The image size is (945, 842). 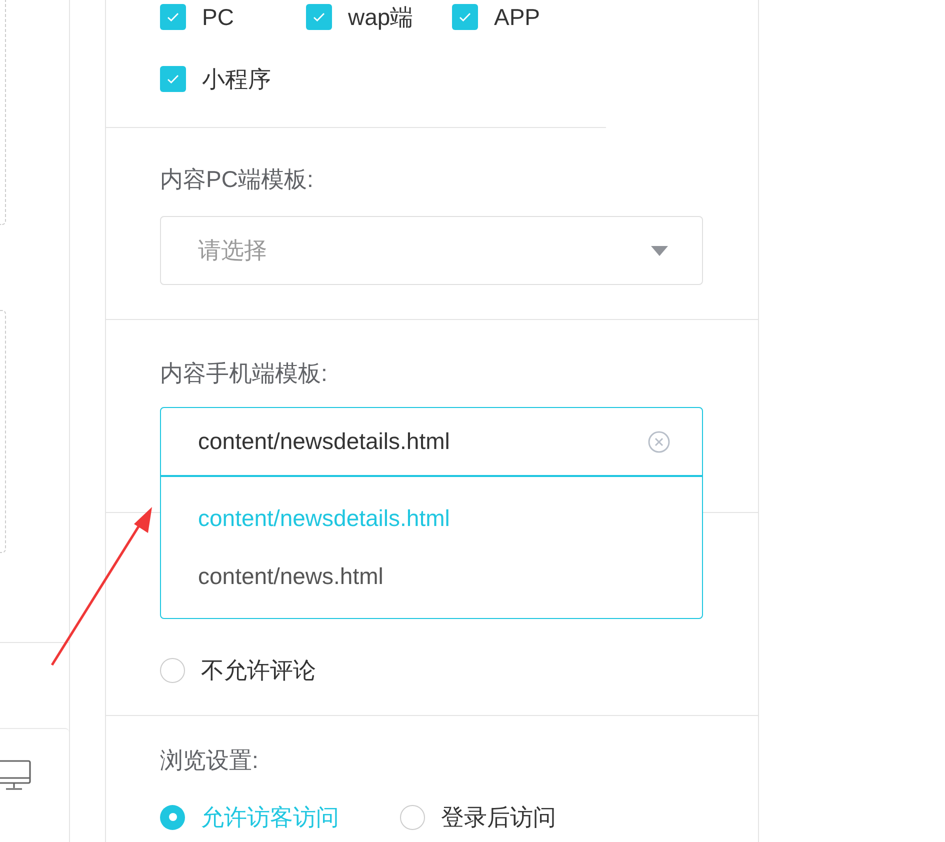 What do you see at coordinates (236, 79) in the screenshot?
I see `checkbox-label: 小程序` at bounding box center [236, 79].